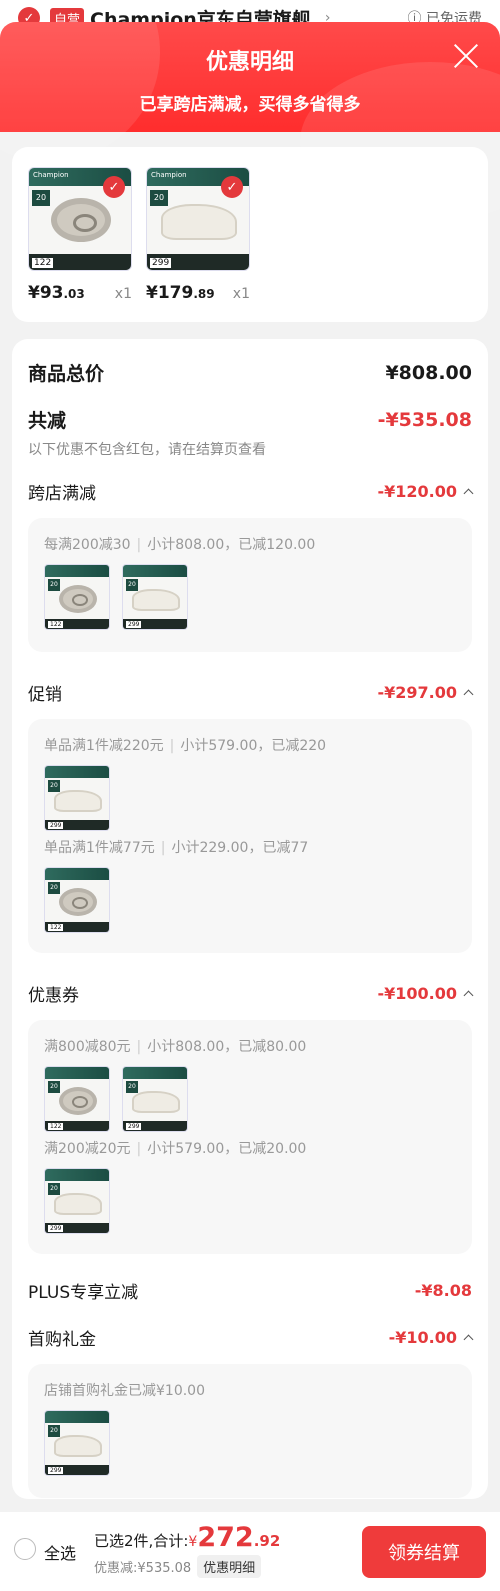 The width and height of the screenshot is (500, 1591). Describe the element at coordinates (99, 848) in the screenshot. I see `rule-name: 单品满1件减77元` at that location.